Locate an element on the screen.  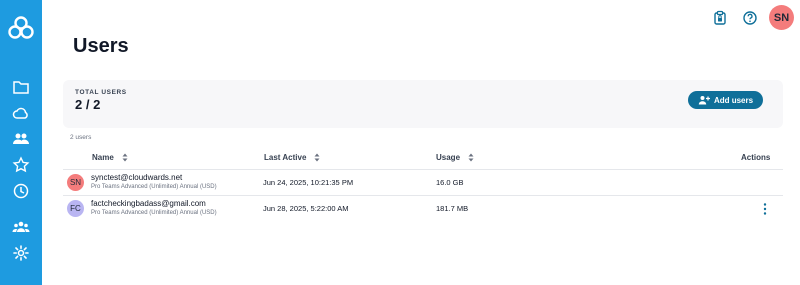
add-users-button: Add users is located at coordinates (725, 100).